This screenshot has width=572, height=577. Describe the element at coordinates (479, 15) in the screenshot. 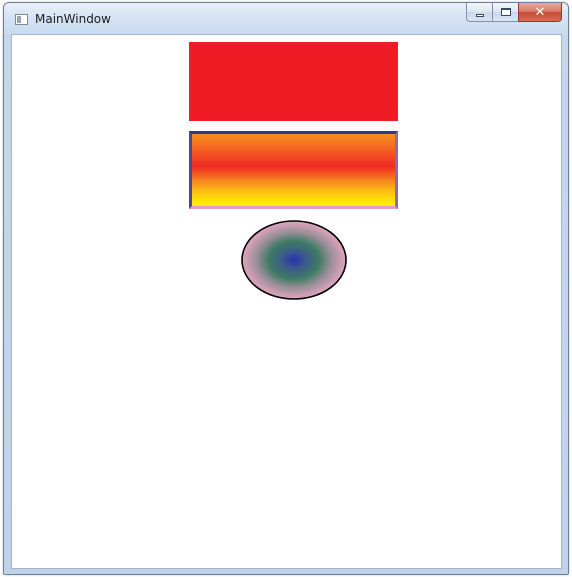

I see `minimize-icon` at that location.